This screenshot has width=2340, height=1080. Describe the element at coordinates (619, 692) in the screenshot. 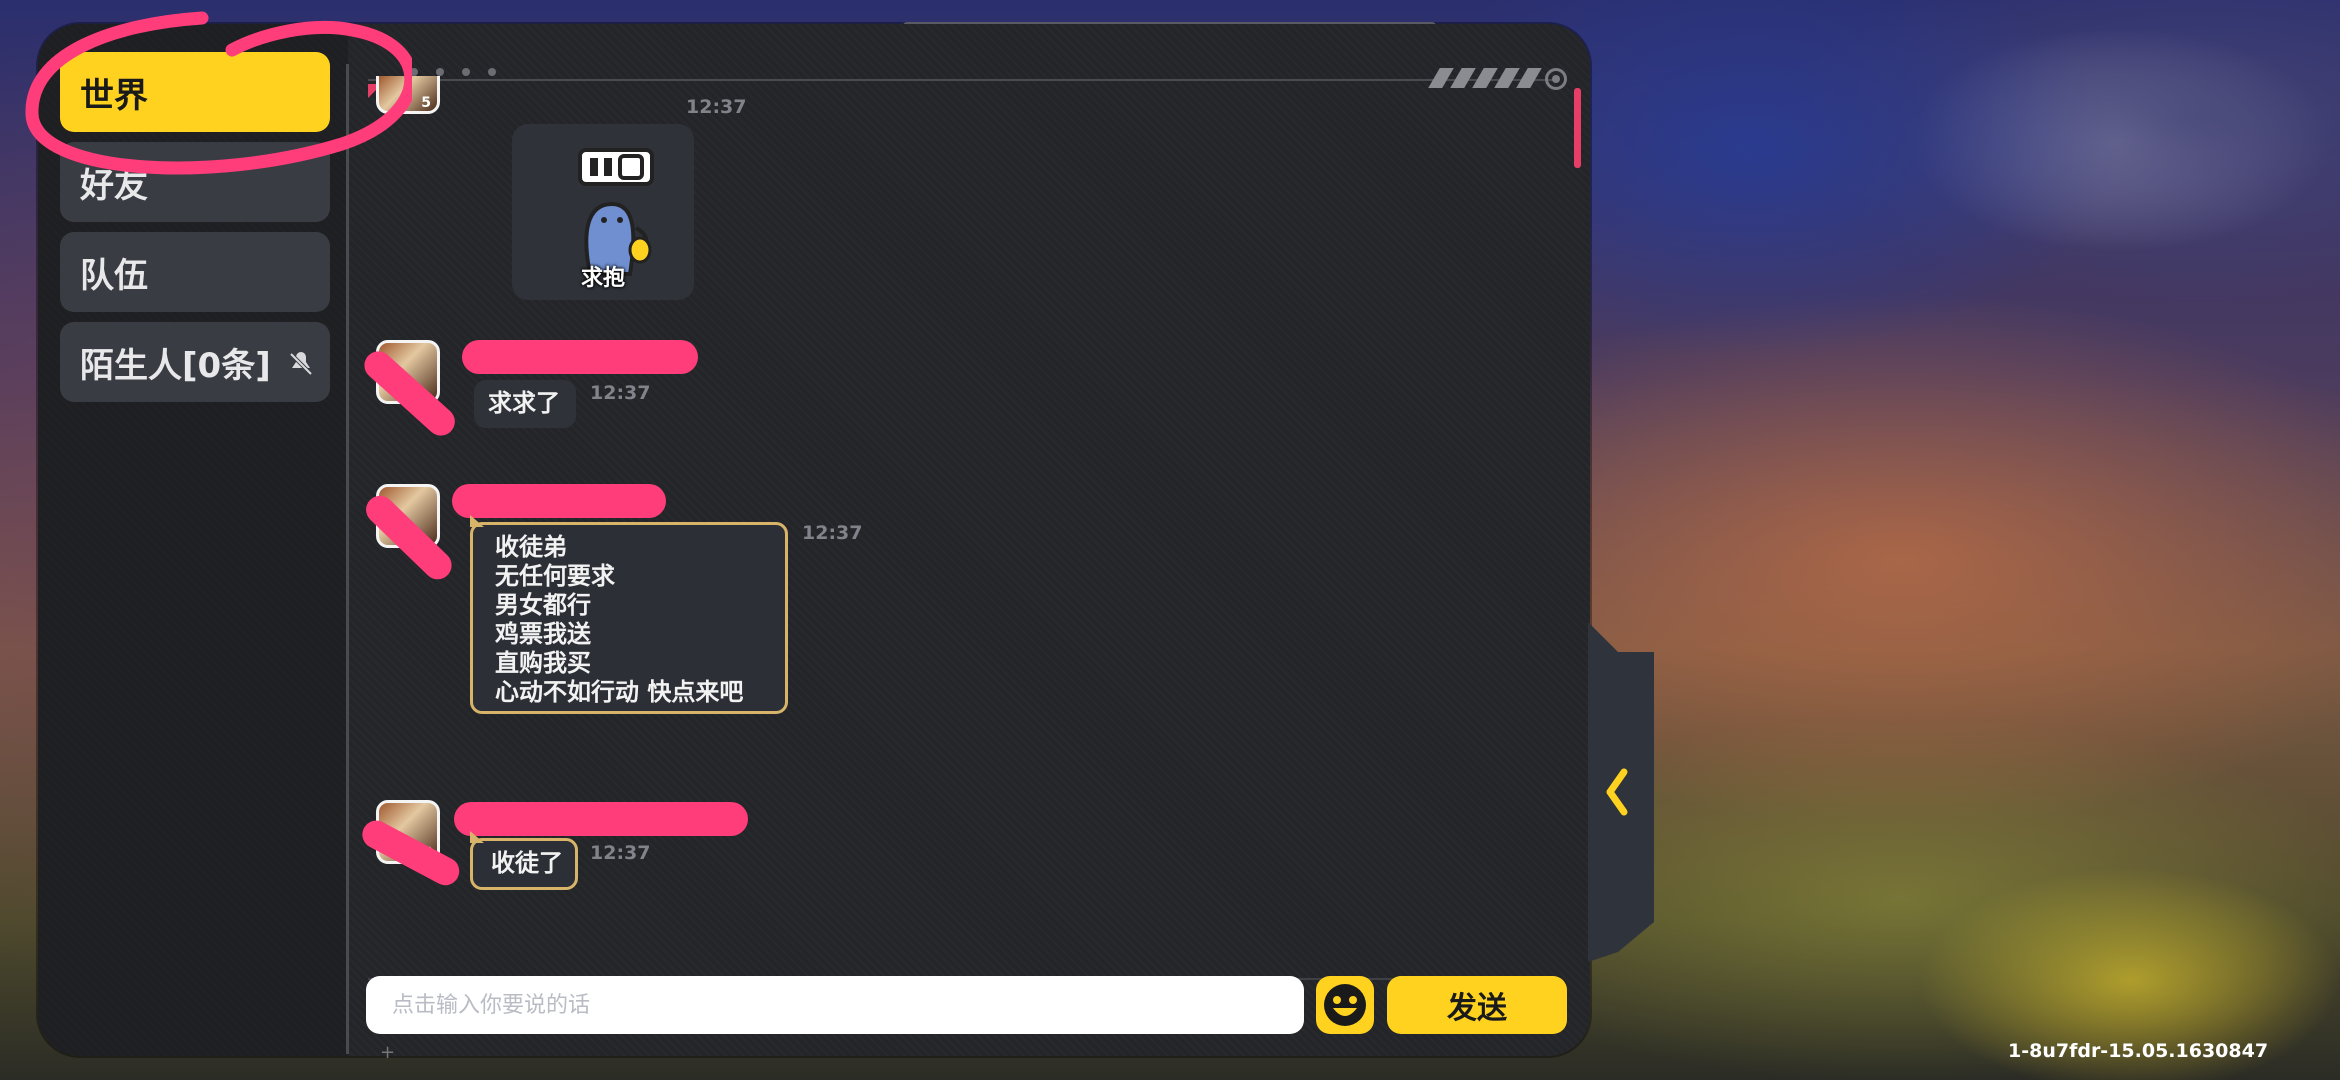

I see `message-line: 心动不如行动 快点来吧` at that location.